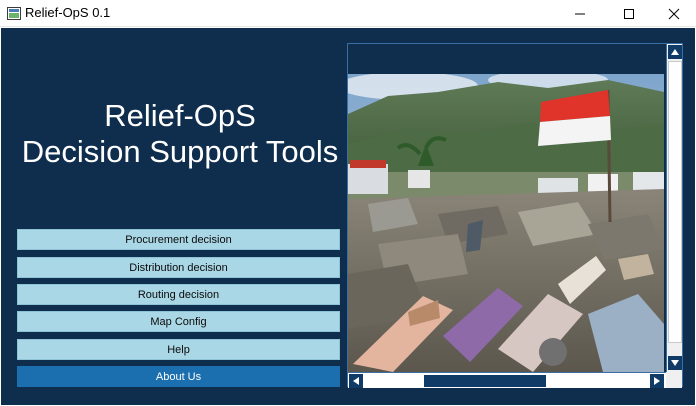 The height and width of the screenshot is (406, 696). Describe the element at coordinates (178, 267) in the screenshot. I see `distribution-decision-button: Distribution decision` at that location.